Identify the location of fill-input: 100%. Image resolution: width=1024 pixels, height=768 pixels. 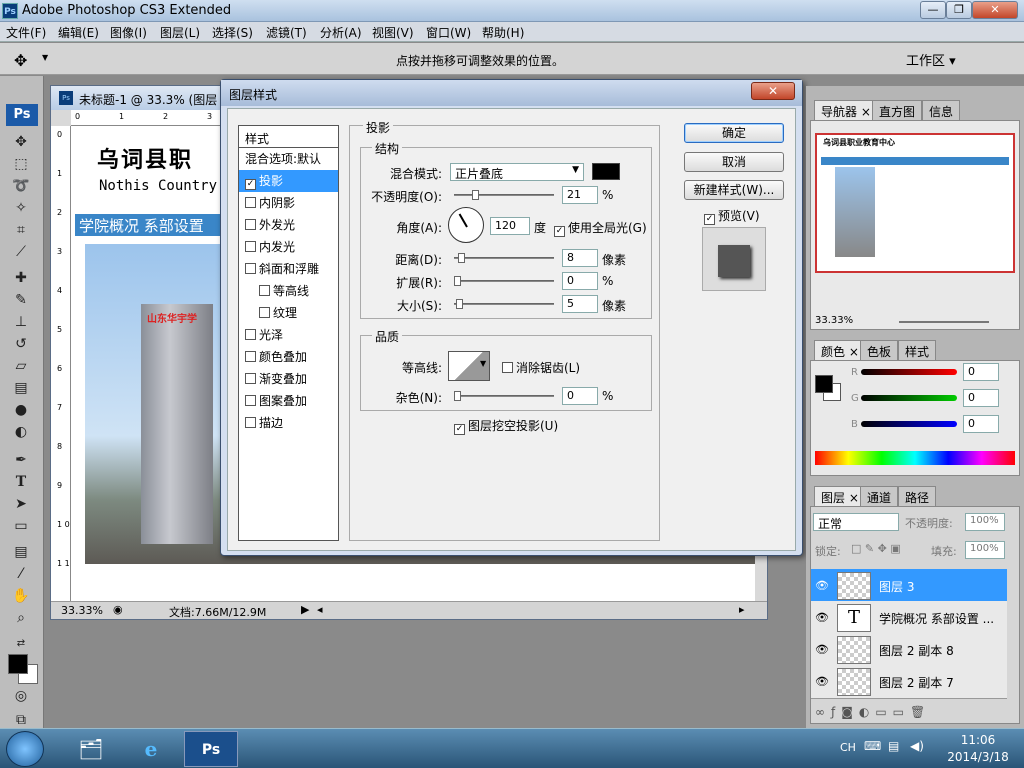
(985, 550).